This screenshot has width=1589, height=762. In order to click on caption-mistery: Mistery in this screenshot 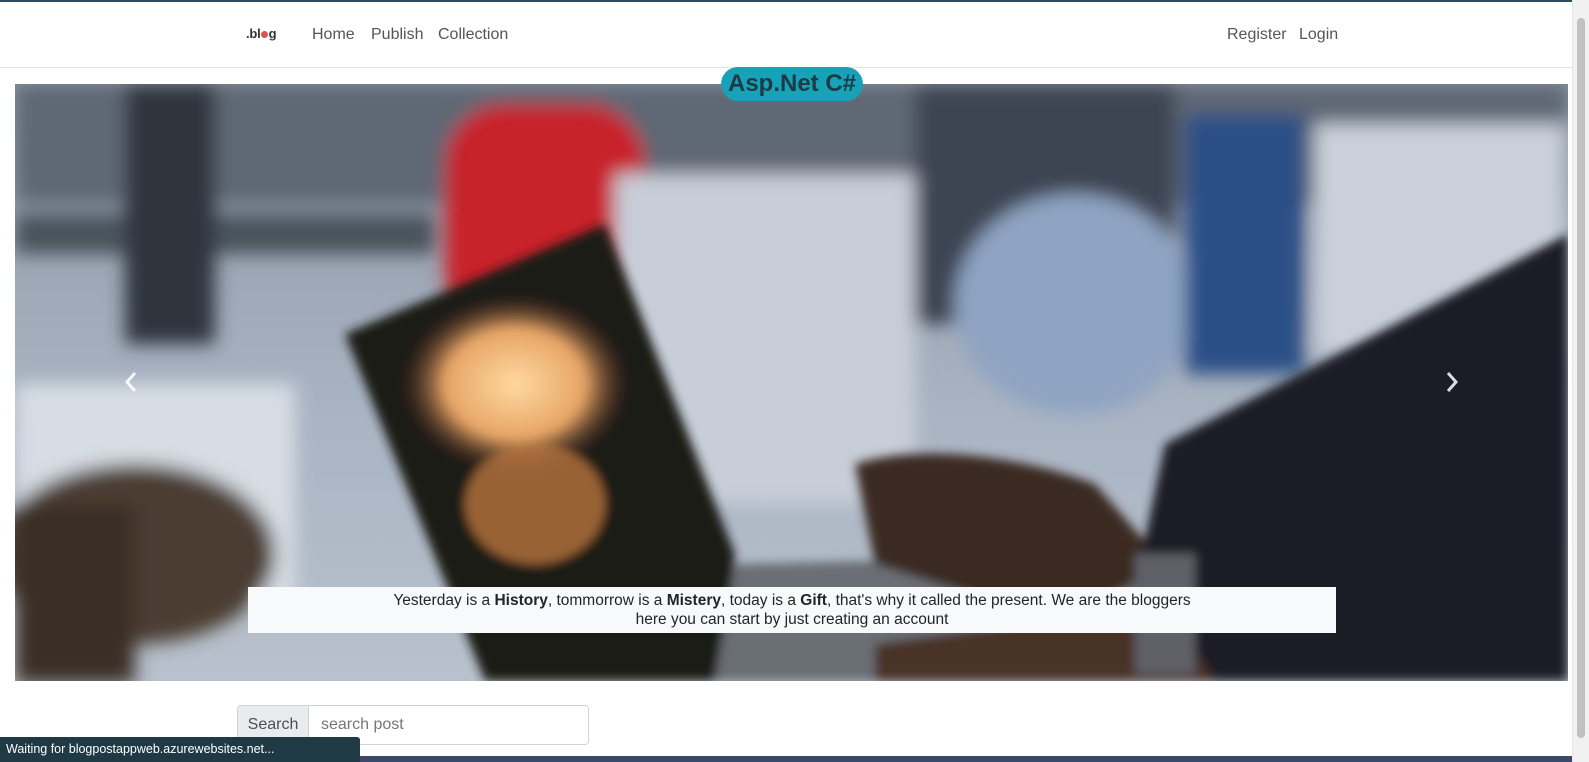, I will do `click(693, 600)`.